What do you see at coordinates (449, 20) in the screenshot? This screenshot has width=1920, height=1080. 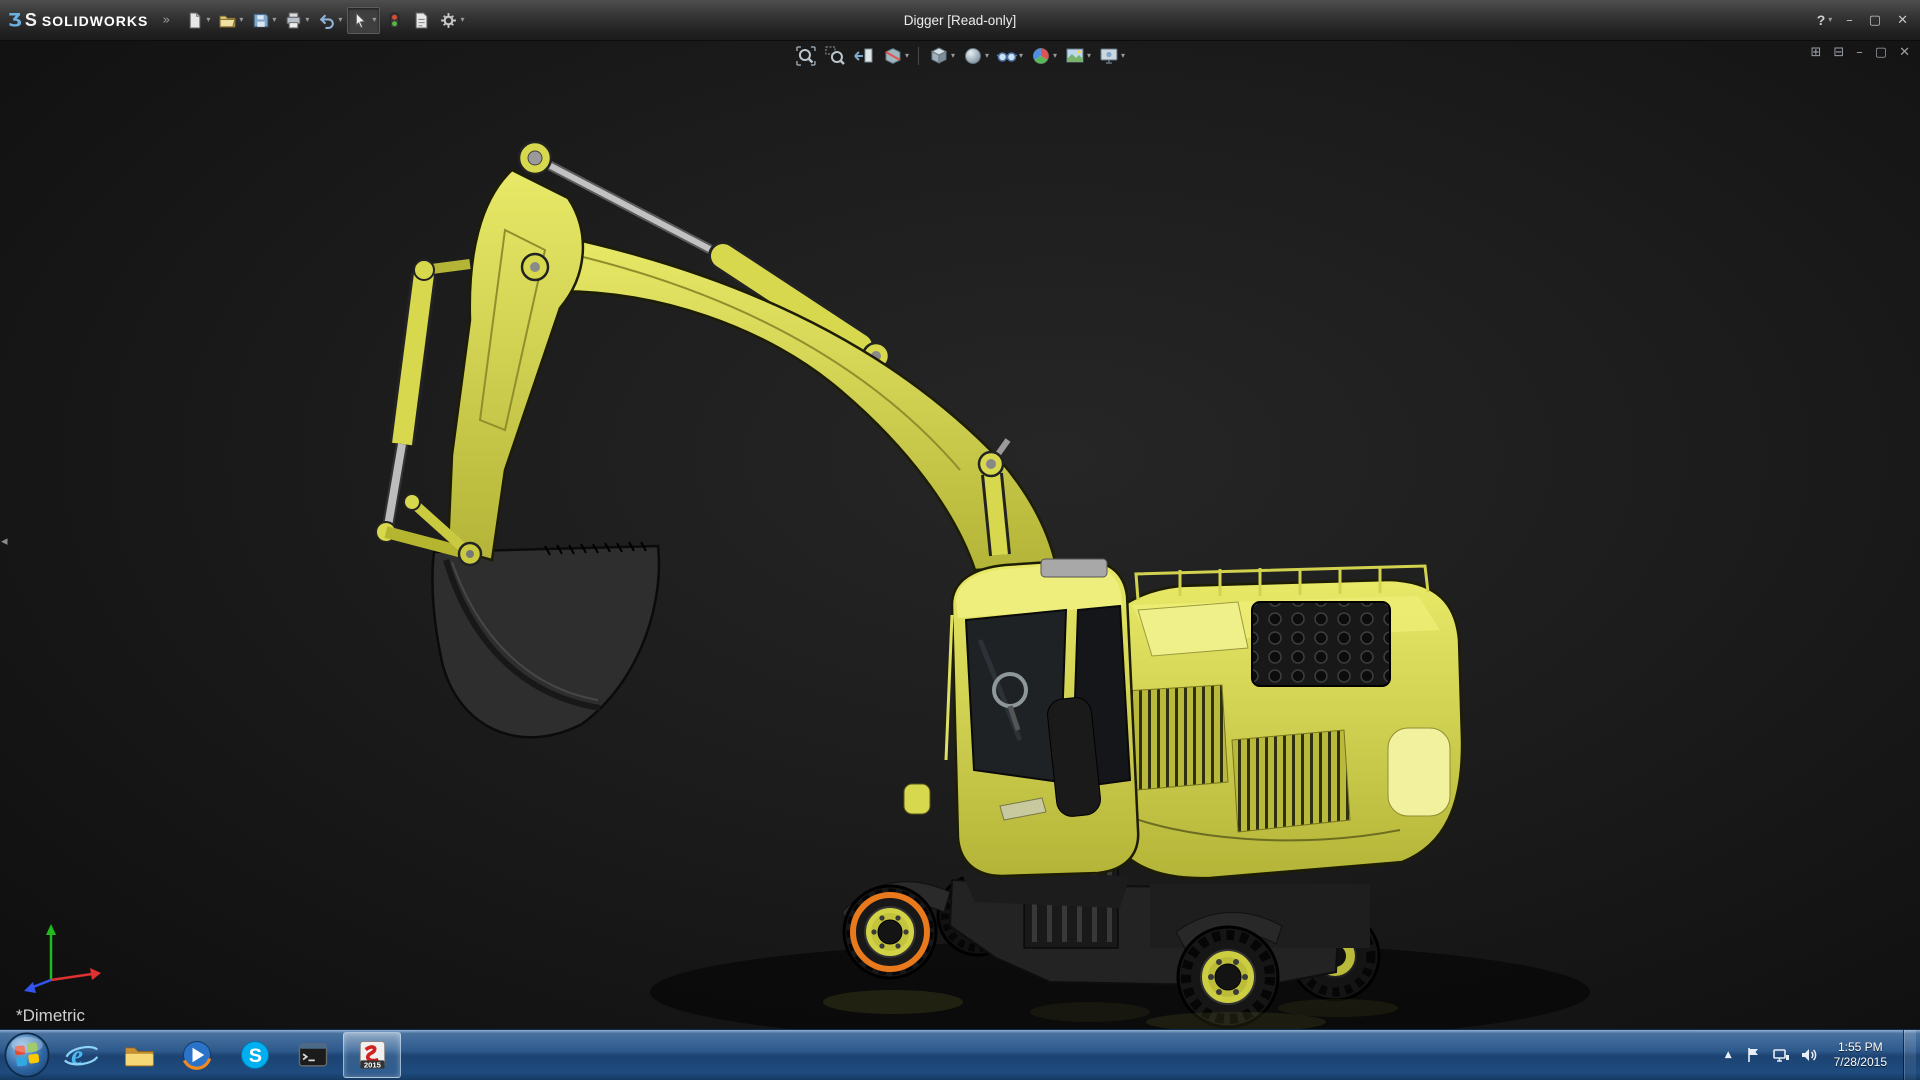 I see `options-gear-icon` at bounding box center [449, 20].